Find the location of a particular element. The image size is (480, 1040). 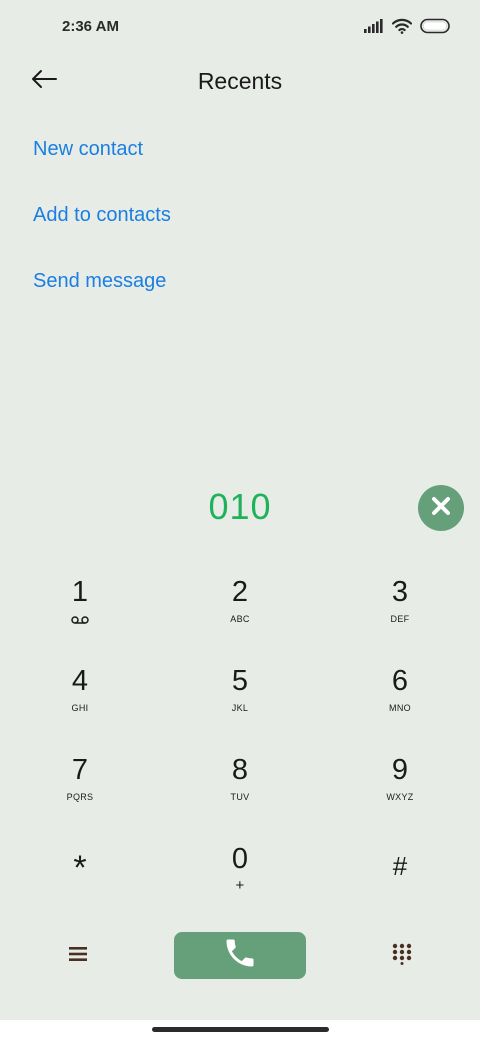

navigation-bar is located at coordinates (240, 1030).